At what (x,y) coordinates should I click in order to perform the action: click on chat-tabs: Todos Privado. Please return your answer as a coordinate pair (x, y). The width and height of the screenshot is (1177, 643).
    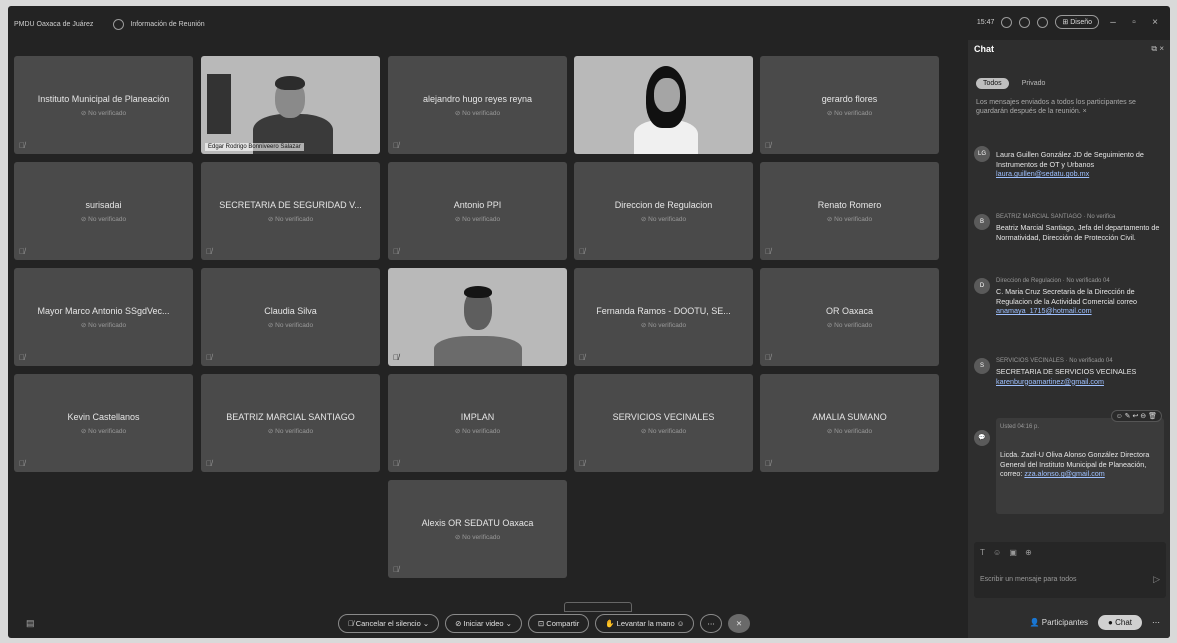
    Looking at the image, I should click on (1014, 83).